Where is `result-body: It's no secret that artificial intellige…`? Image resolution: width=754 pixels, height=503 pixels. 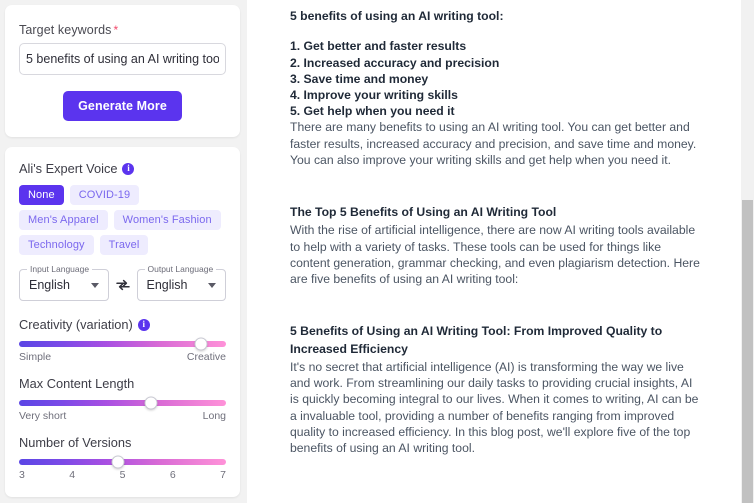 result-body: It's no secret that artificial intellige… is located at coordinates (494, 407).